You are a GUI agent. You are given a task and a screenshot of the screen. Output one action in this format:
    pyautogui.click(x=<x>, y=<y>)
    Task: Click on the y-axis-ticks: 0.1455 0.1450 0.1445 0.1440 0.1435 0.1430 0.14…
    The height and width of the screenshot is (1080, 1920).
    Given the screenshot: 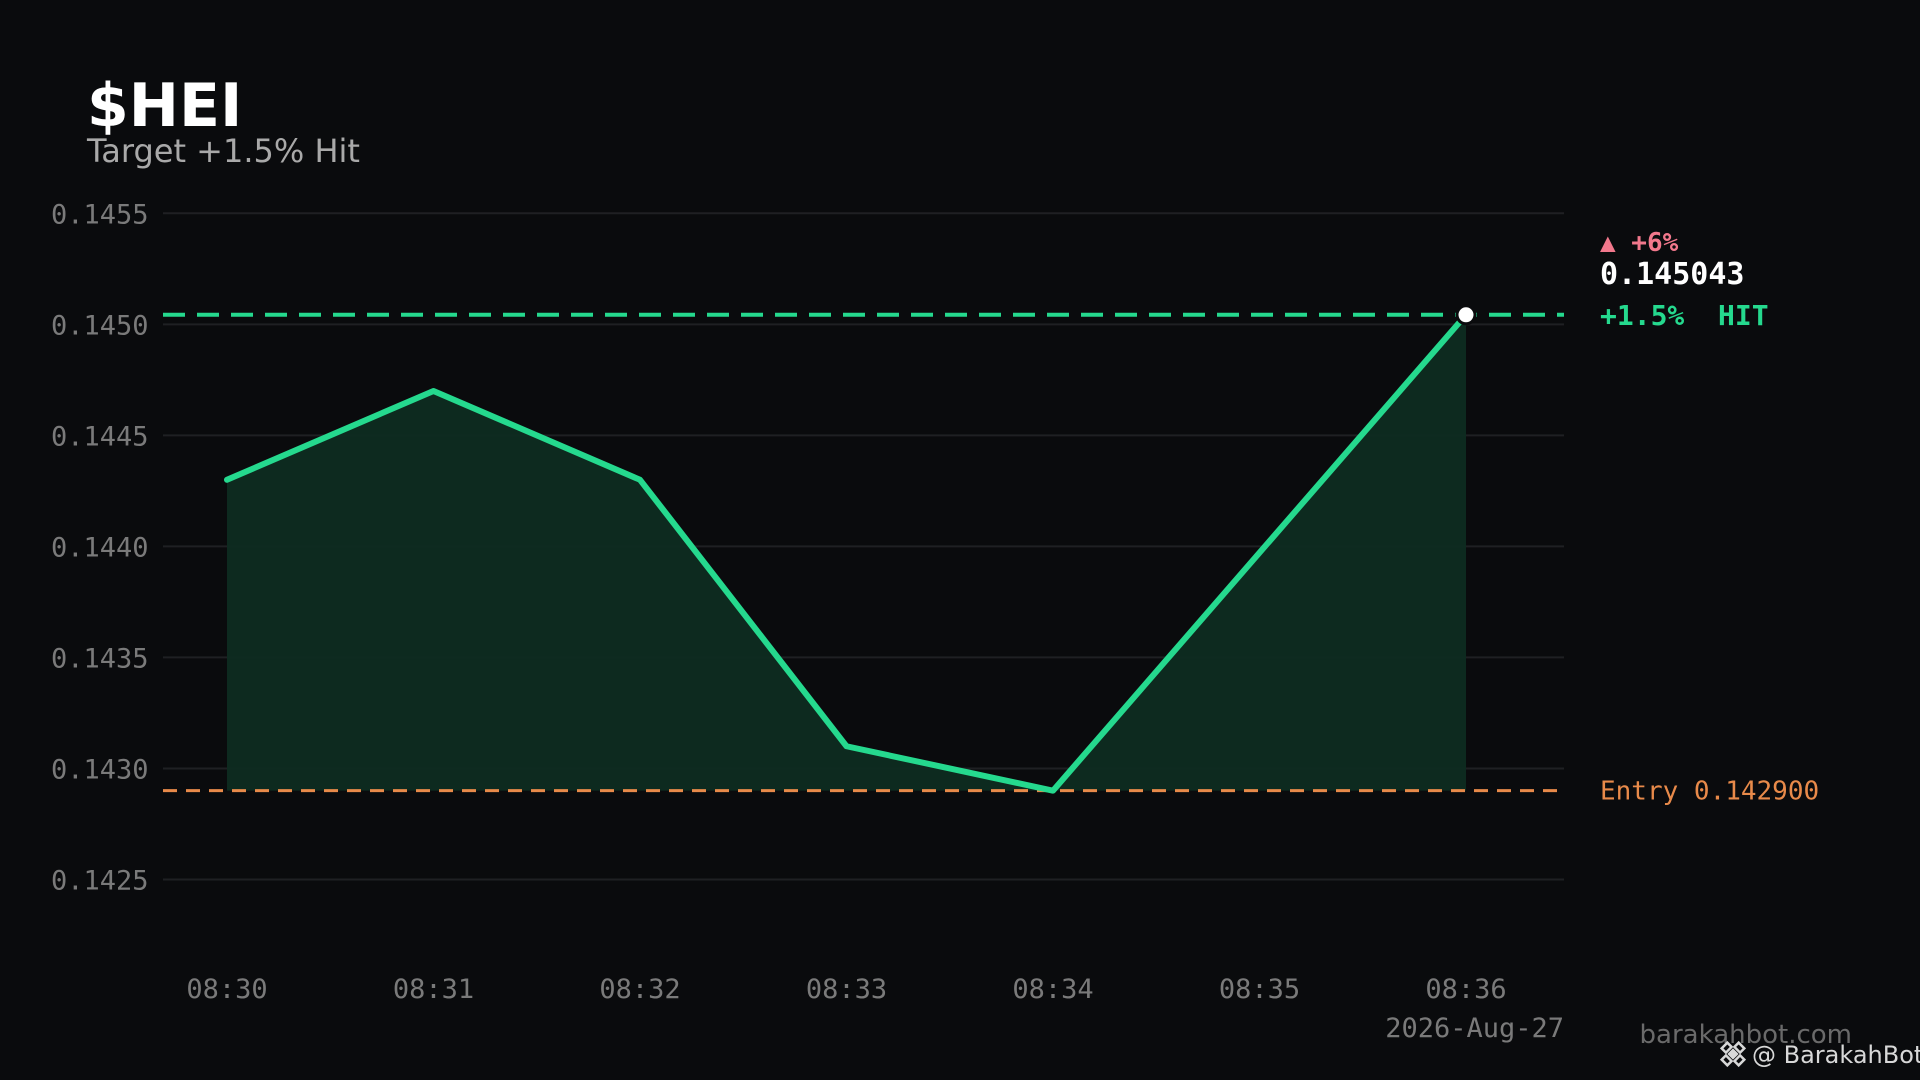 What is the action you would take?
    pyautogui.click(x=100, y=547)
    